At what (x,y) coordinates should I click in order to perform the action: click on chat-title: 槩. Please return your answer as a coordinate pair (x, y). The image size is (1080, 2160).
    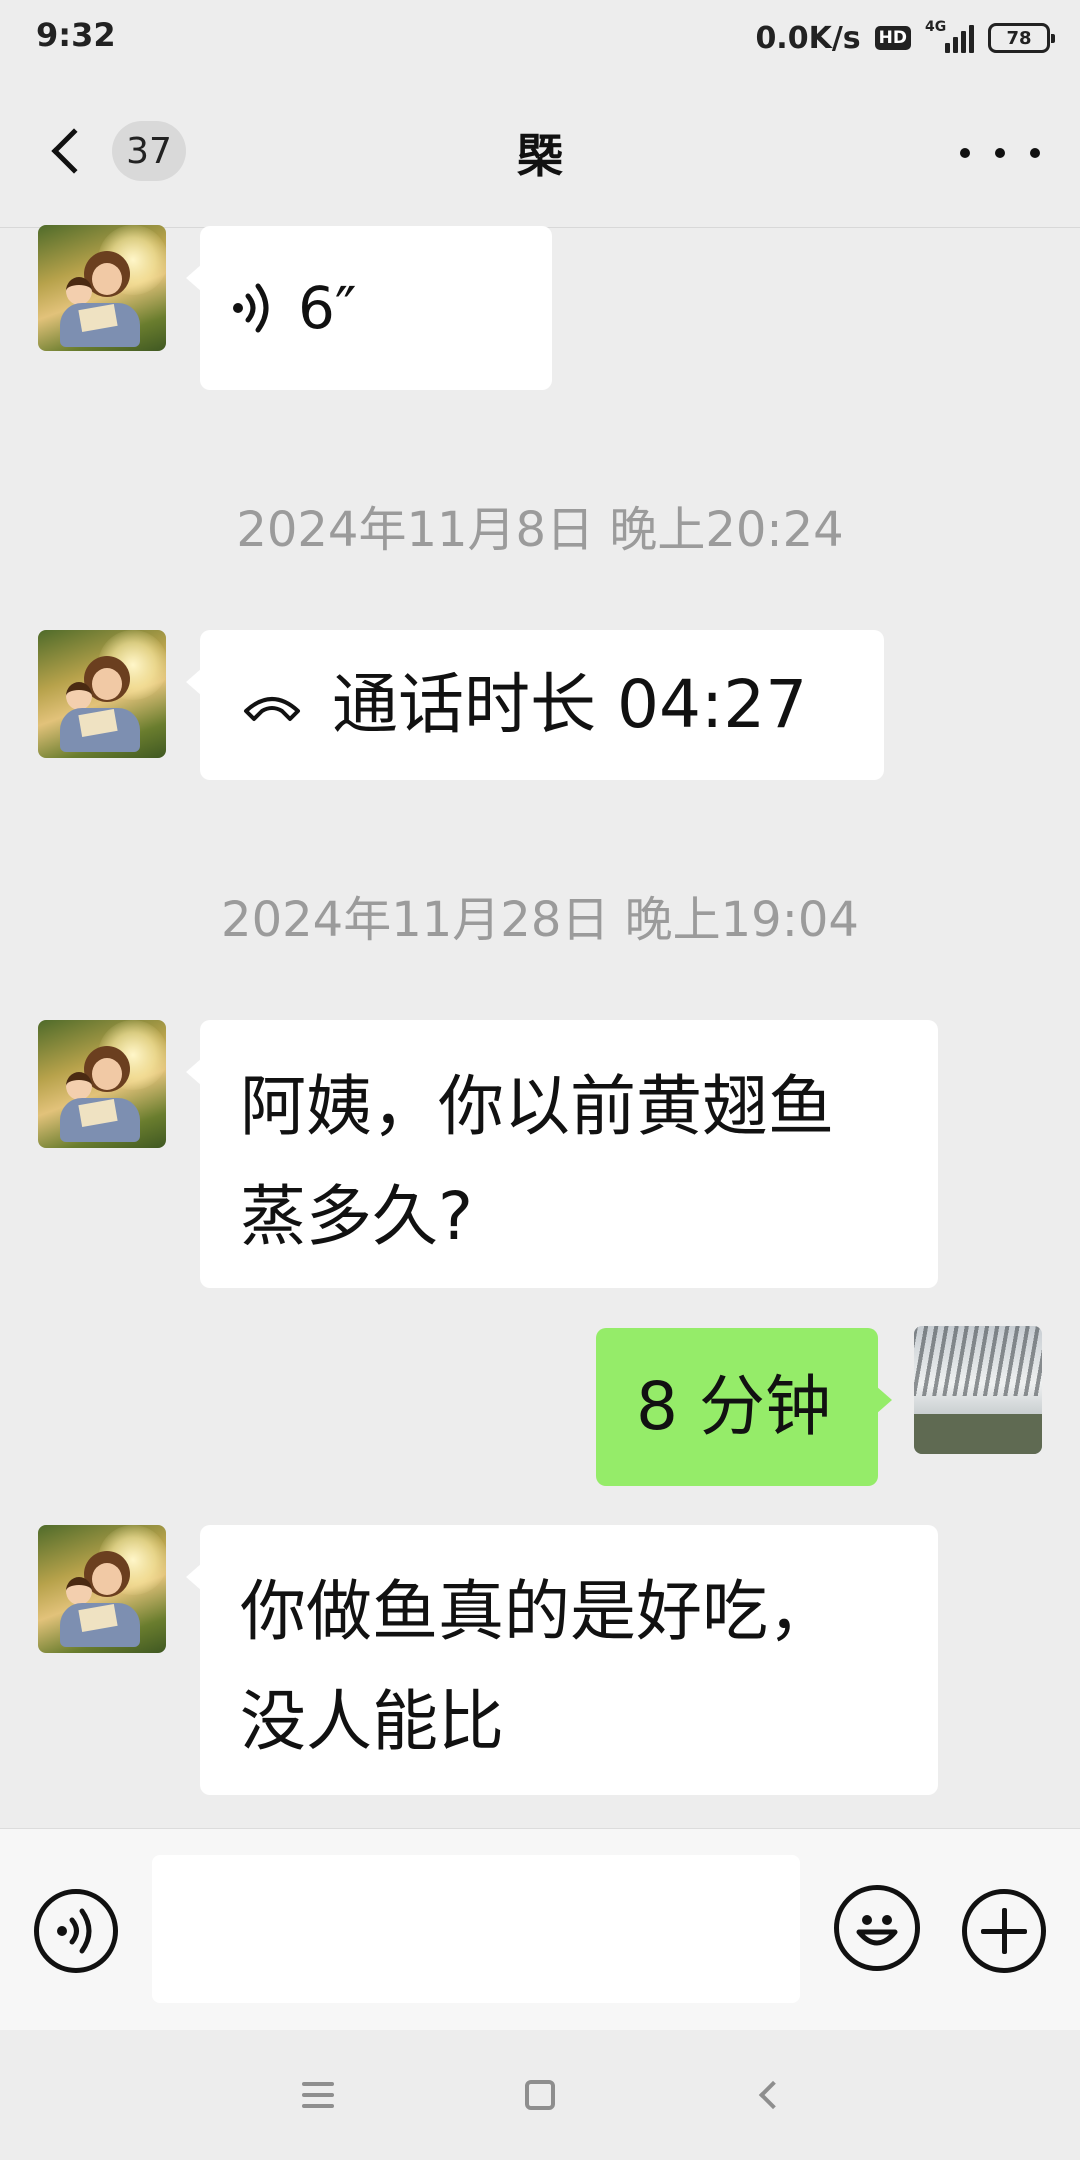
    Looking at the image, I should click on (540, 156).